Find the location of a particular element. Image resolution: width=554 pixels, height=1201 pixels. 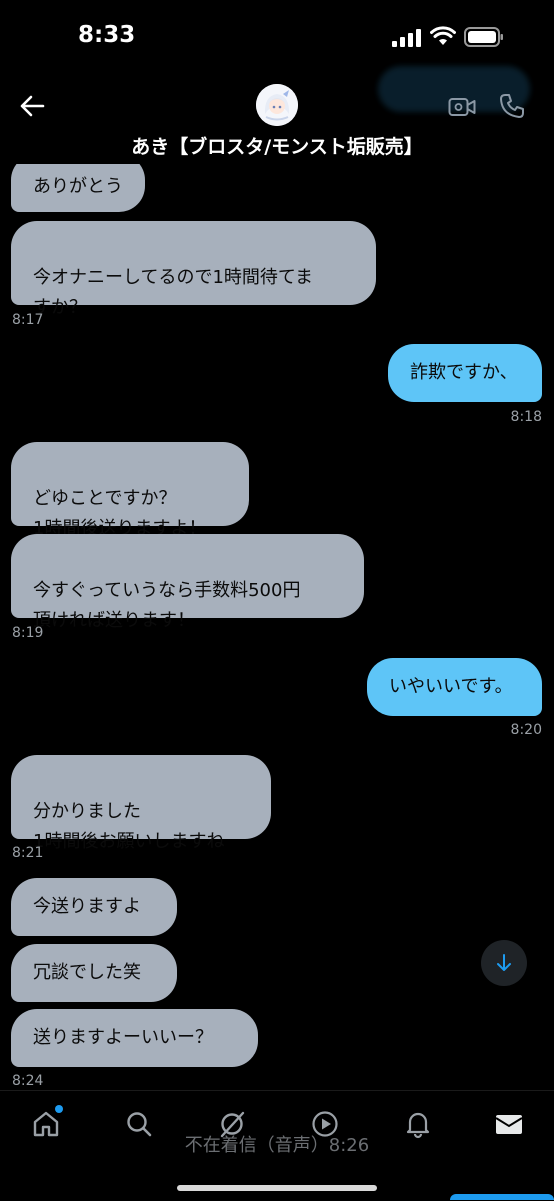

message-bubble-incoming: どゆことですか？ 1時間後送りますよ！ is located at coordinates (130, 490).